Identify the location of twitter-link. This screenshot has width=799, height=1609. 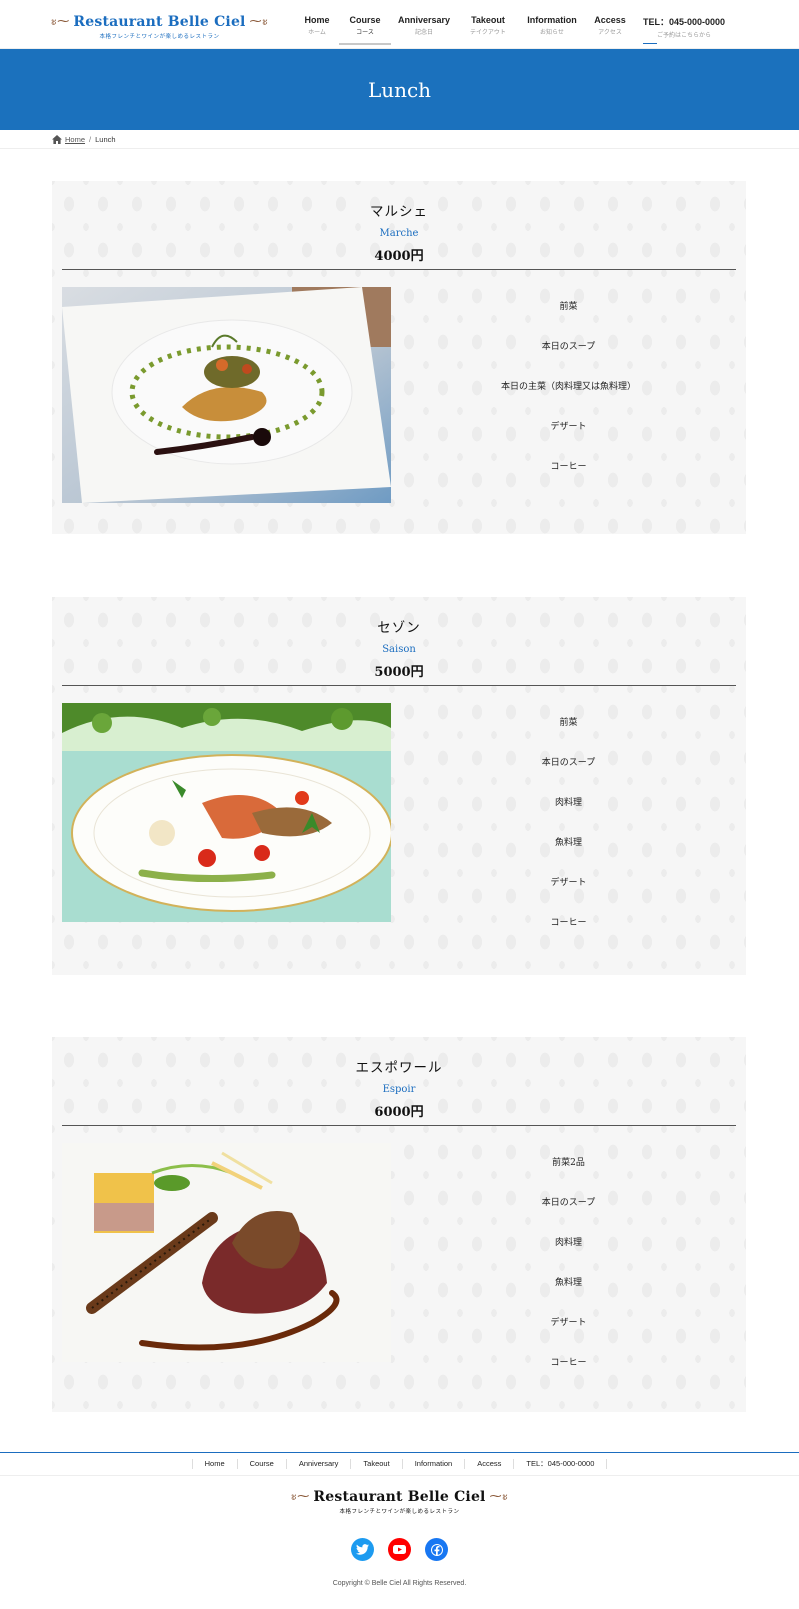
(362, 1549).